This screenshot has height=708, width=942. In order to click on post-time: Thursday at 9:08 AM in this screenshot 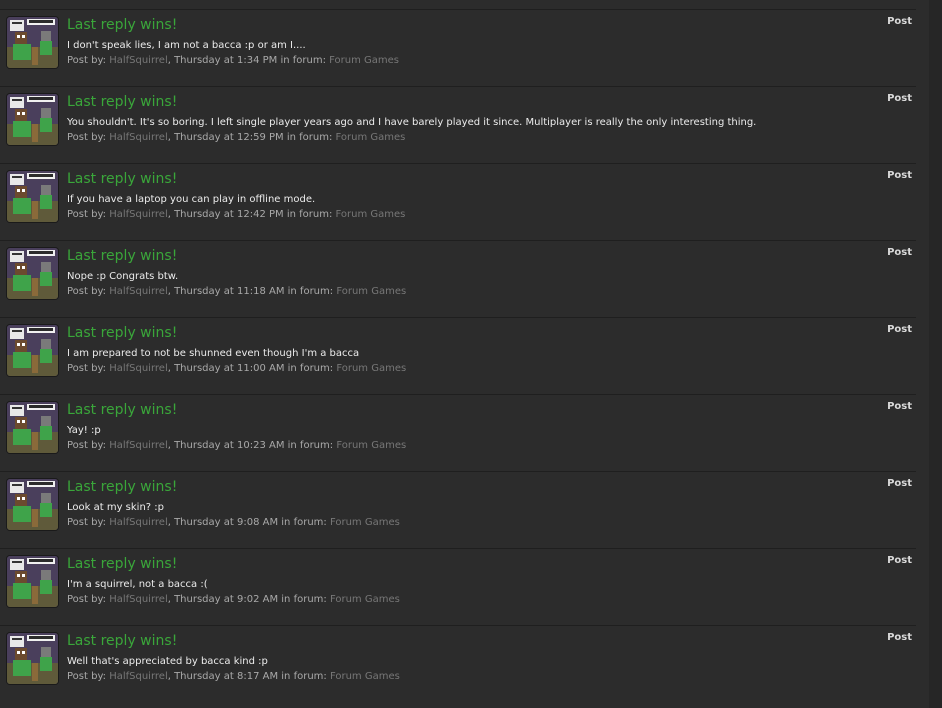, I will do `click(226, 522)`.